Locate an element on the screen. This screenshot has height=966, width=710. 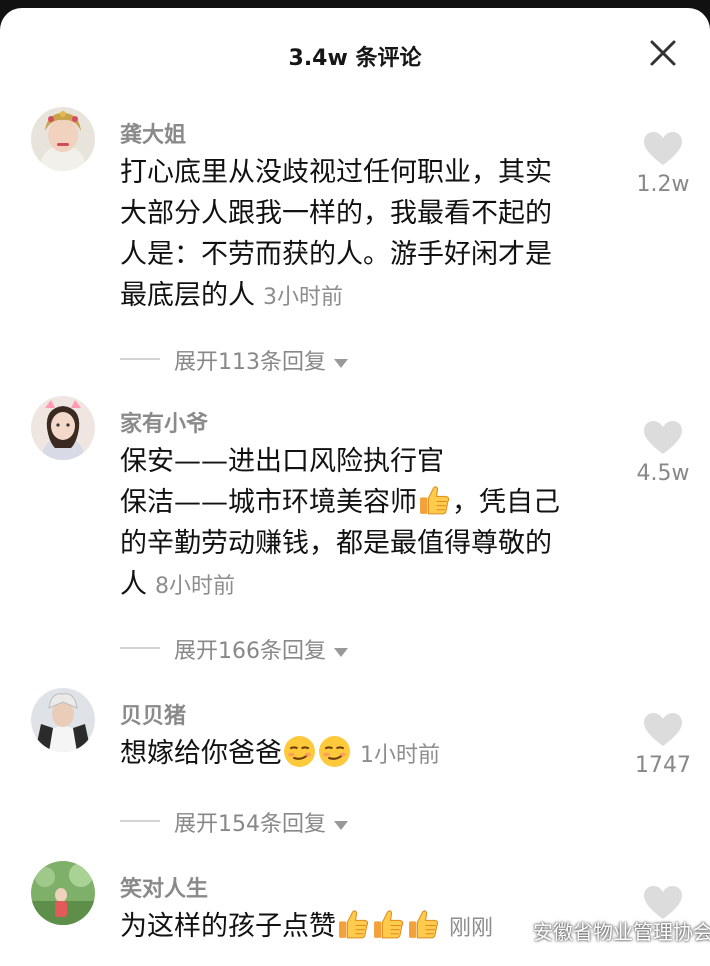
comment-time: 刚刚 is located at coordinates (471, 928).